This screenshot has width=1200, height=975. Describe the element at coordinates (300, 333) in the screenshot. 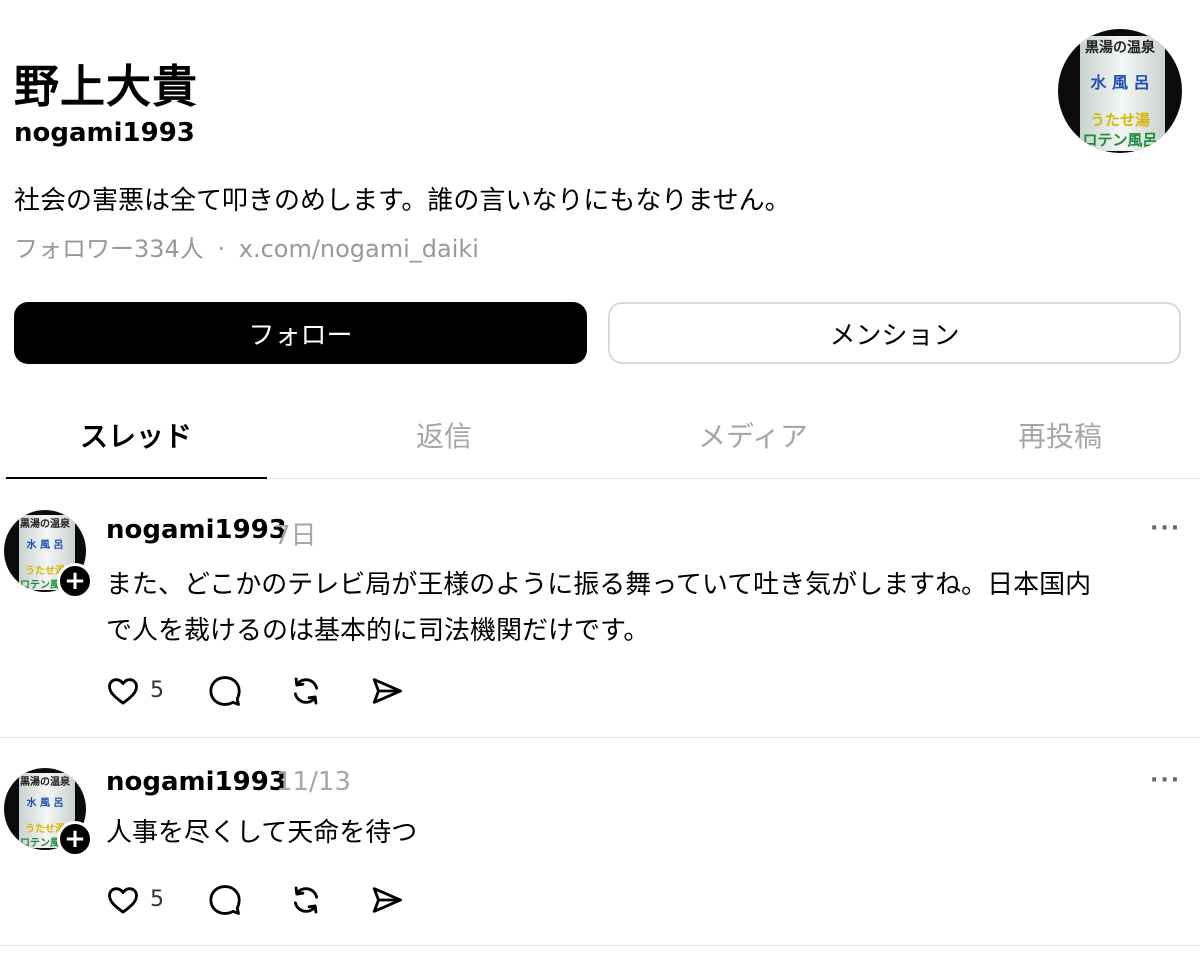

I see `follow-button: フォロー` at that location.